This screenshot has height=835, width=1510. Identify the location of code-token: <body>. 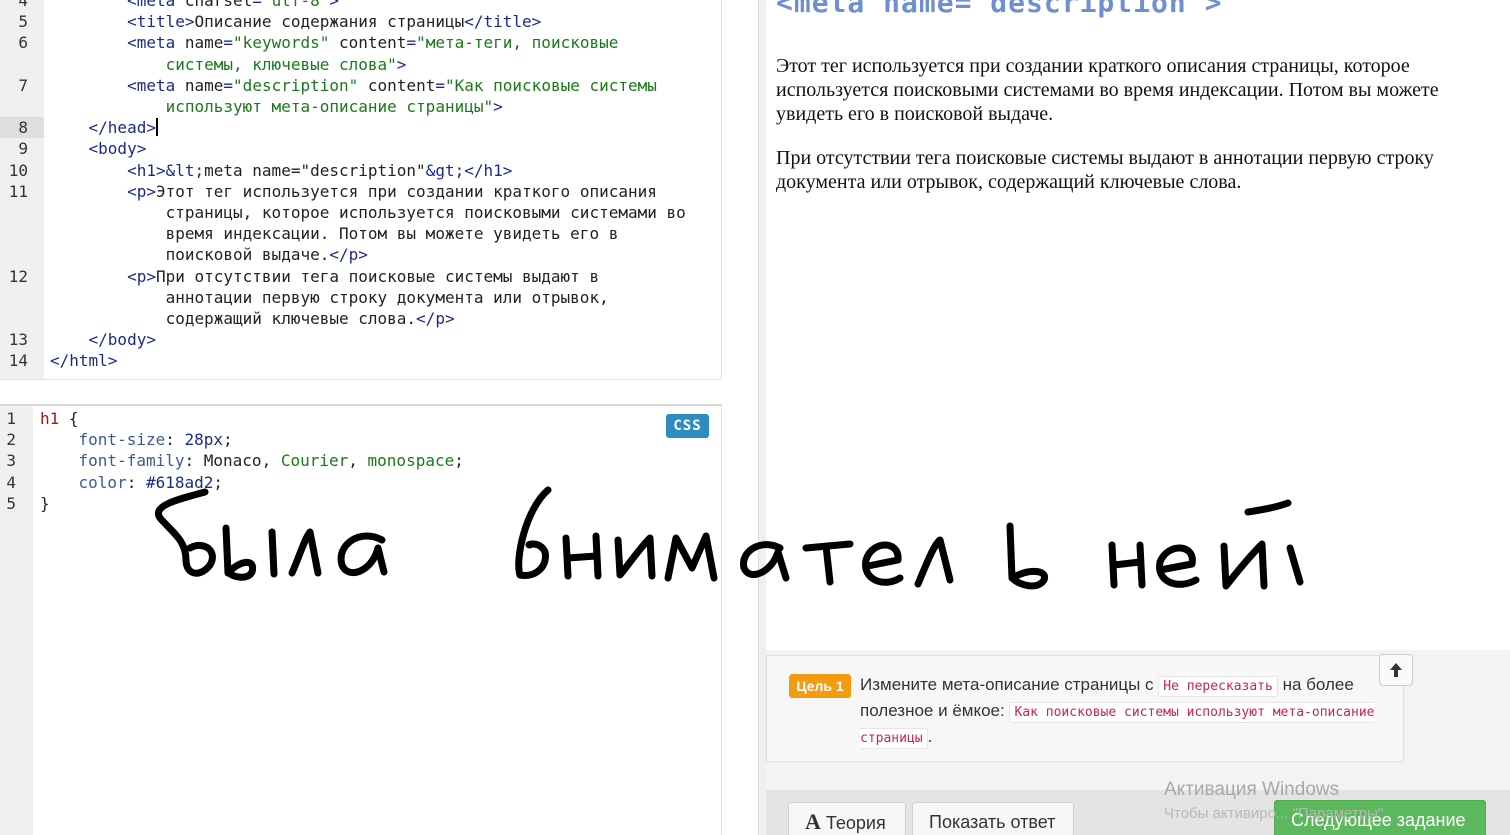
(98, 149).